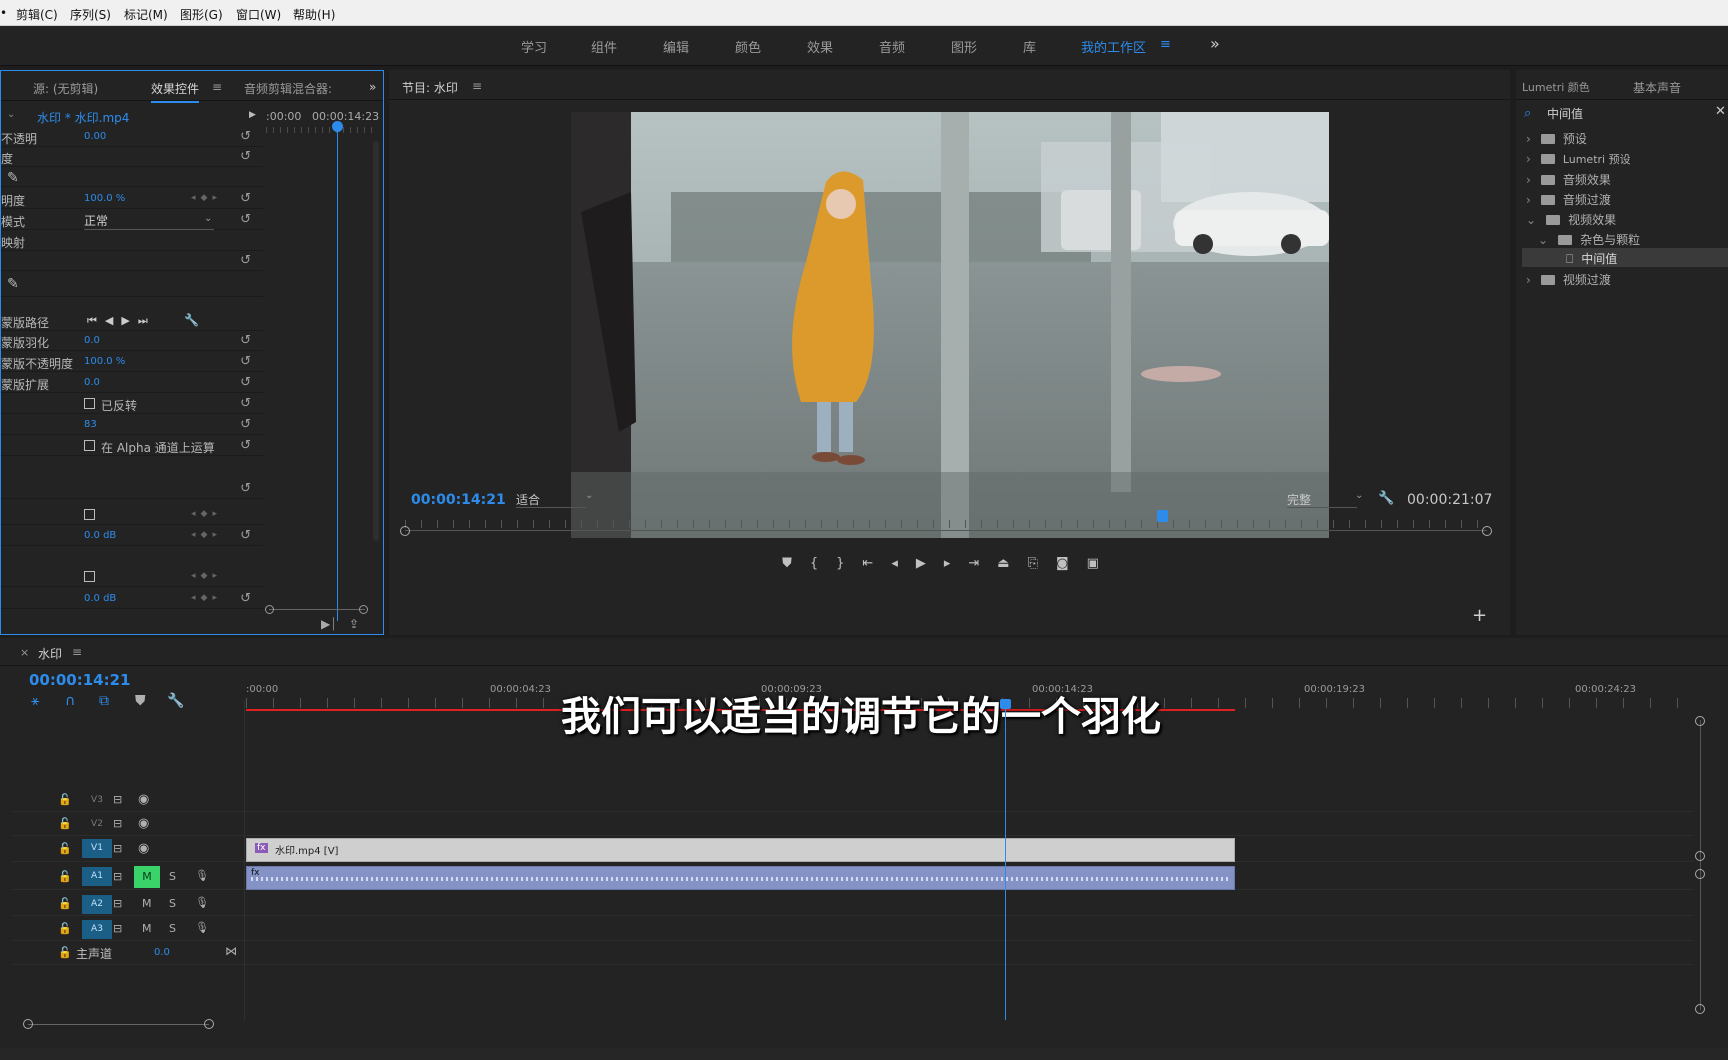 This screenshot has height=1060, width=1728. Describe the element at coordinates (740, 850) in the screenshot. I see `video-clip: fx 水印.mp4 [V]` at that location.